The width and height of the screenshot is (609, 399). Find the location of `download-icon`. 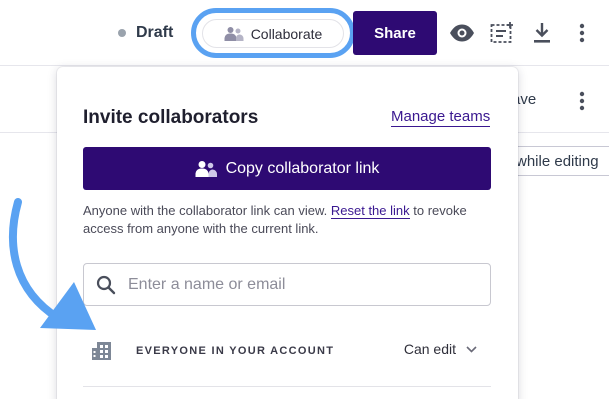

download-icon is located at coordinates (542, 33).